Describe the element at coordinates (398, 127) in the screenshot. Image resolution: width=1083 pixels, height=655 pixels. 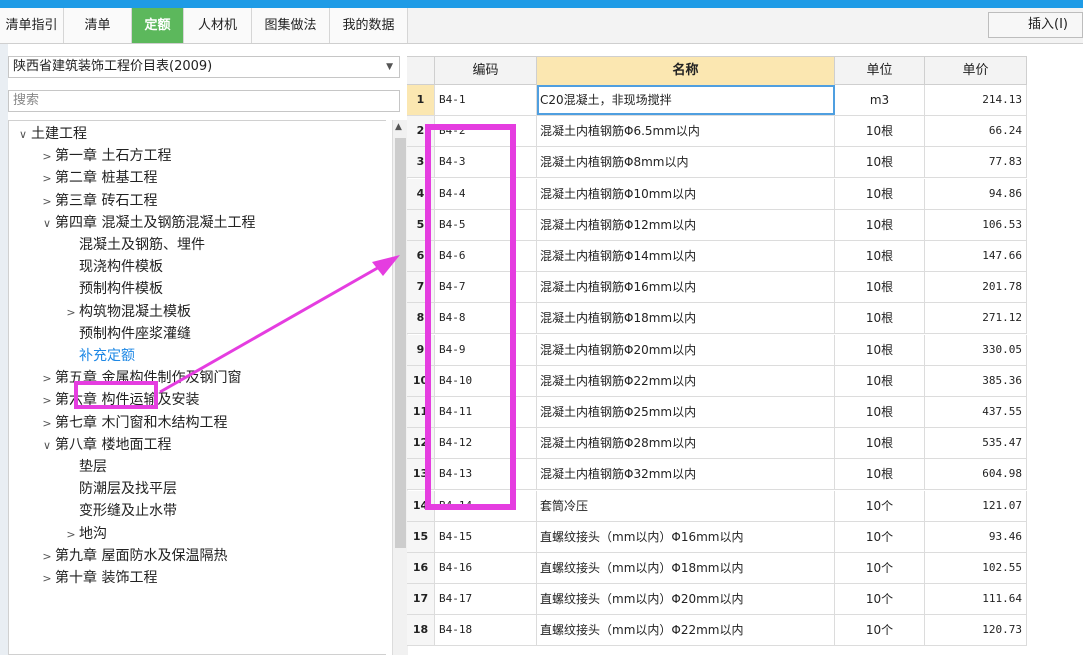
I see `scroll-up-icon: ▲` at that location.